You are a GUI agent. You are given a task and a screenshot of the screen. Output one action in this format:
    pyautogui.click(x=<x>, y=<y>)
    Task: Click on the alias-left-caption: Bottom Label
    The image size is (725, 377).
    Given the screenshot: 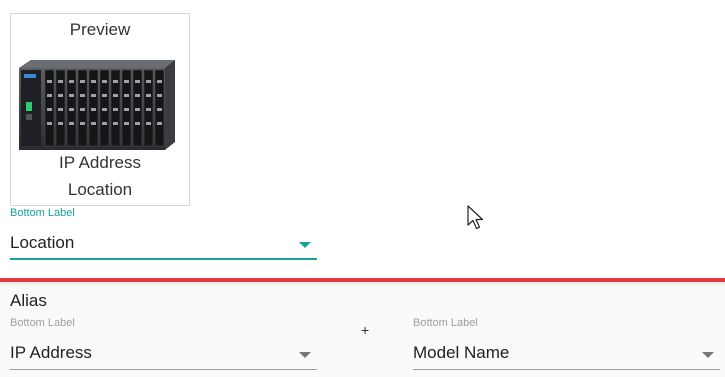 What is the action you would take?
    pyautogui.click(x=42, y=323)
    